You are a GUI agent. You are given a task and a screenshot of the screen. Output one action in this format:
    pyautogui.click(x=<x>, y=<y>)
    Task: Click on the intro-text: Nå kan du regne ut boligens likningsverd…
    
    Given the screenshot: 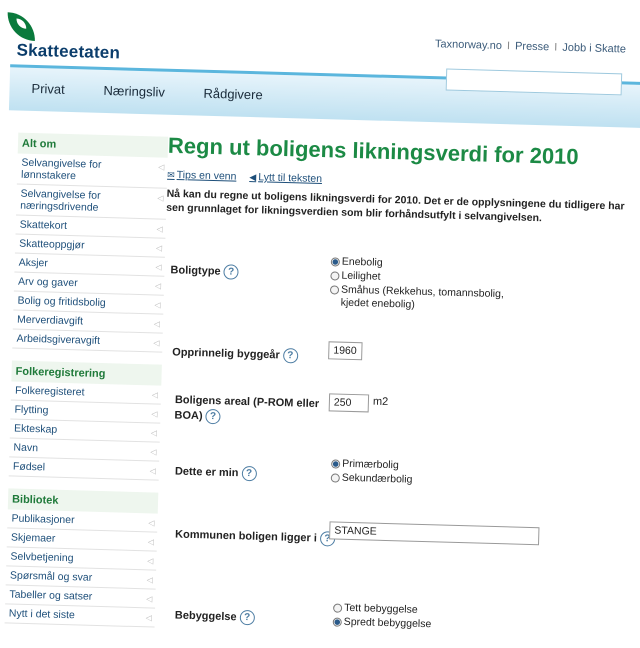 What is the action you would take?
    pyautogui.click(x=395, y=206)
    